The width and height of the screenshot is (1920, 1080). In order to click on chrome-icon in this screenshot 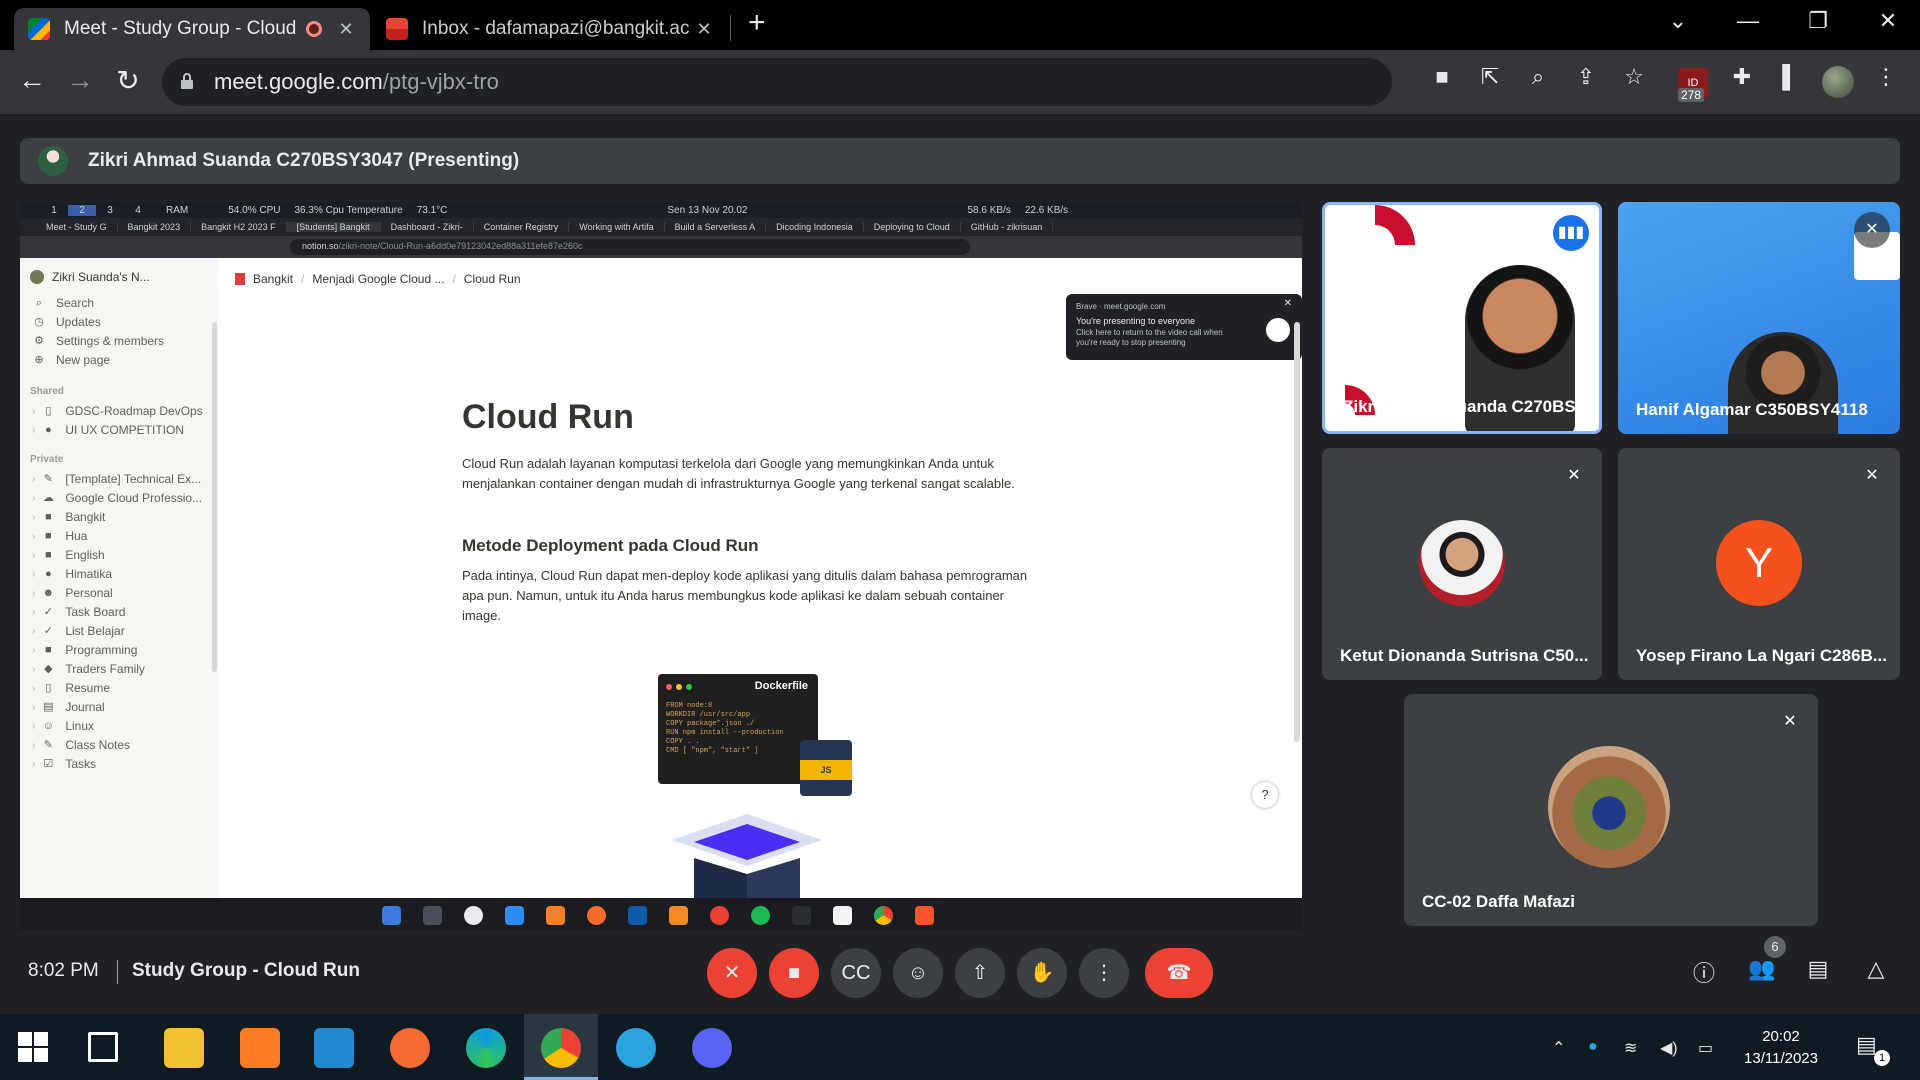, I will do `click(561, 1048)`.